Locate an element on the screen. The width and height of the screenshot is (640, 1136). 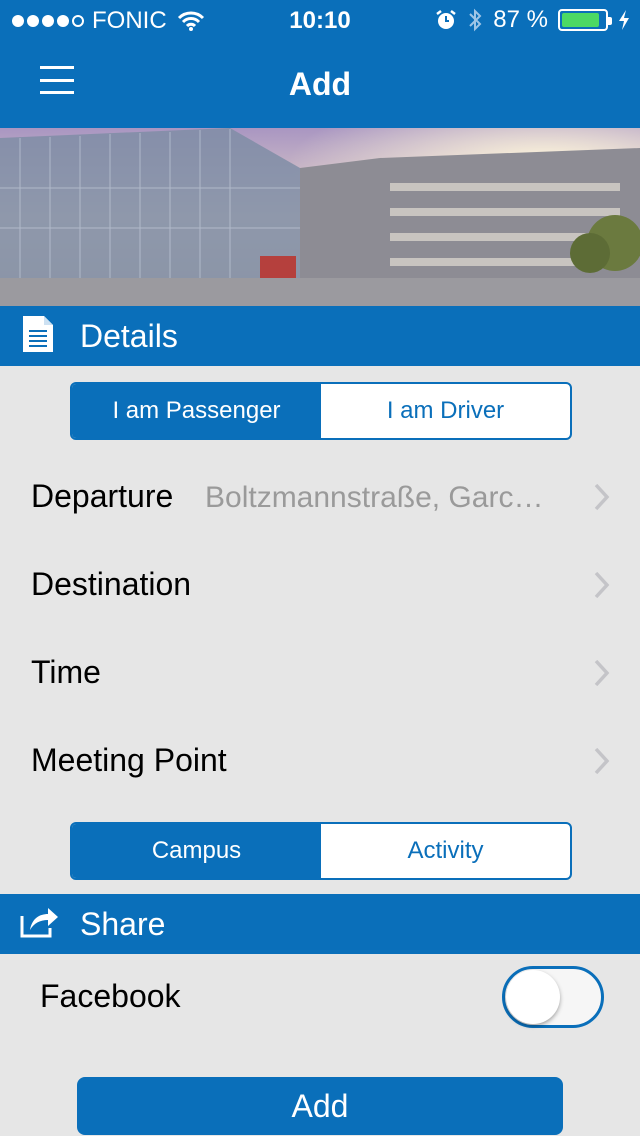
meeting-point-label: Meeting Point is located at coordinates (129, 760).